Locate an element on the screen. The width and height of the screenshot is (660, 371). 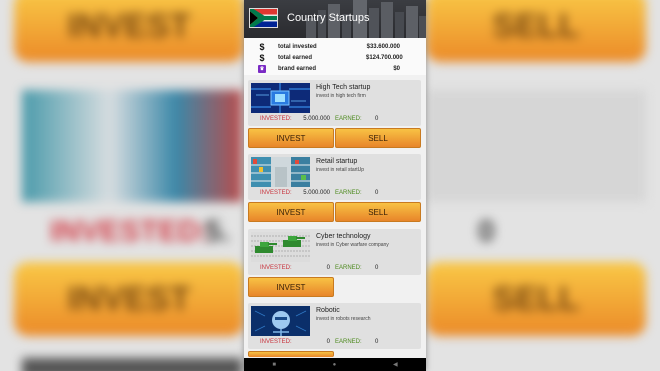
stat-total-invested: $ total invested $33.600.000 is located at coordinates (335, 46).